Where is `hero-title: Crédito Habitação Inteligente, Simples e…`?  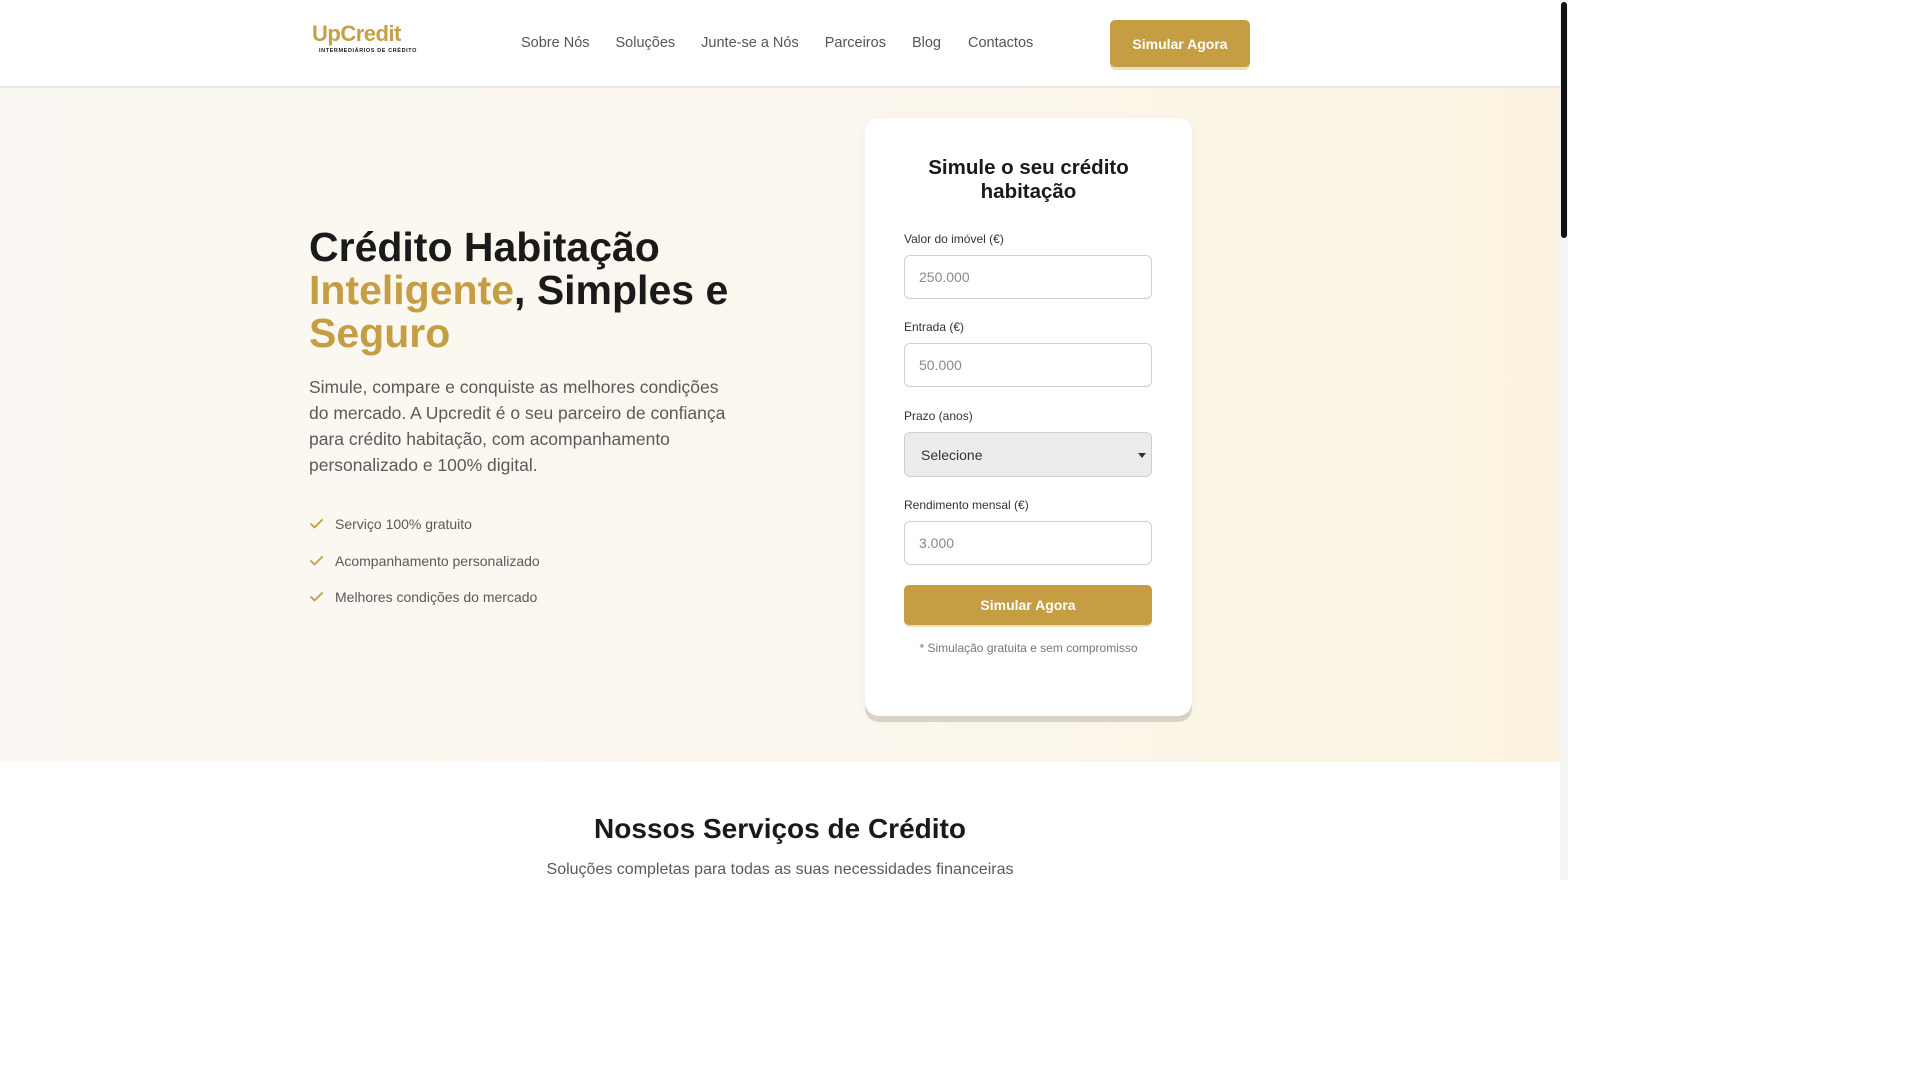
hero-title: Crédito Habitação Inteligente, Simples e… is located at coordinates (539, 290).